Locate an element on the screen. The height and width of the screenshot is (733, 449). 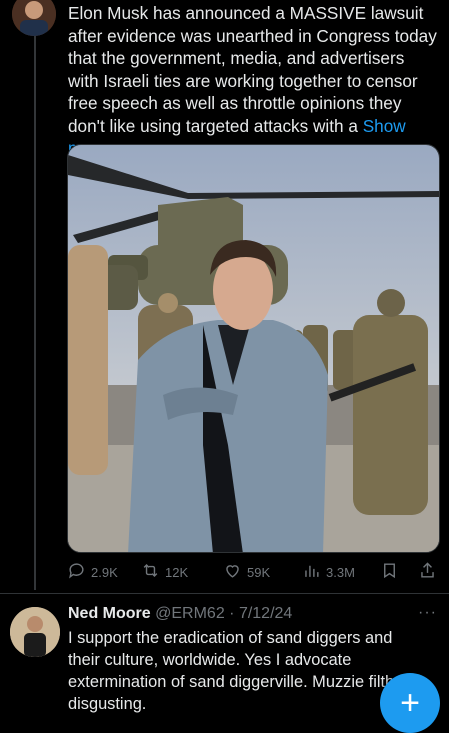
retweet-count: 12K is located at coordinates (177, 572).